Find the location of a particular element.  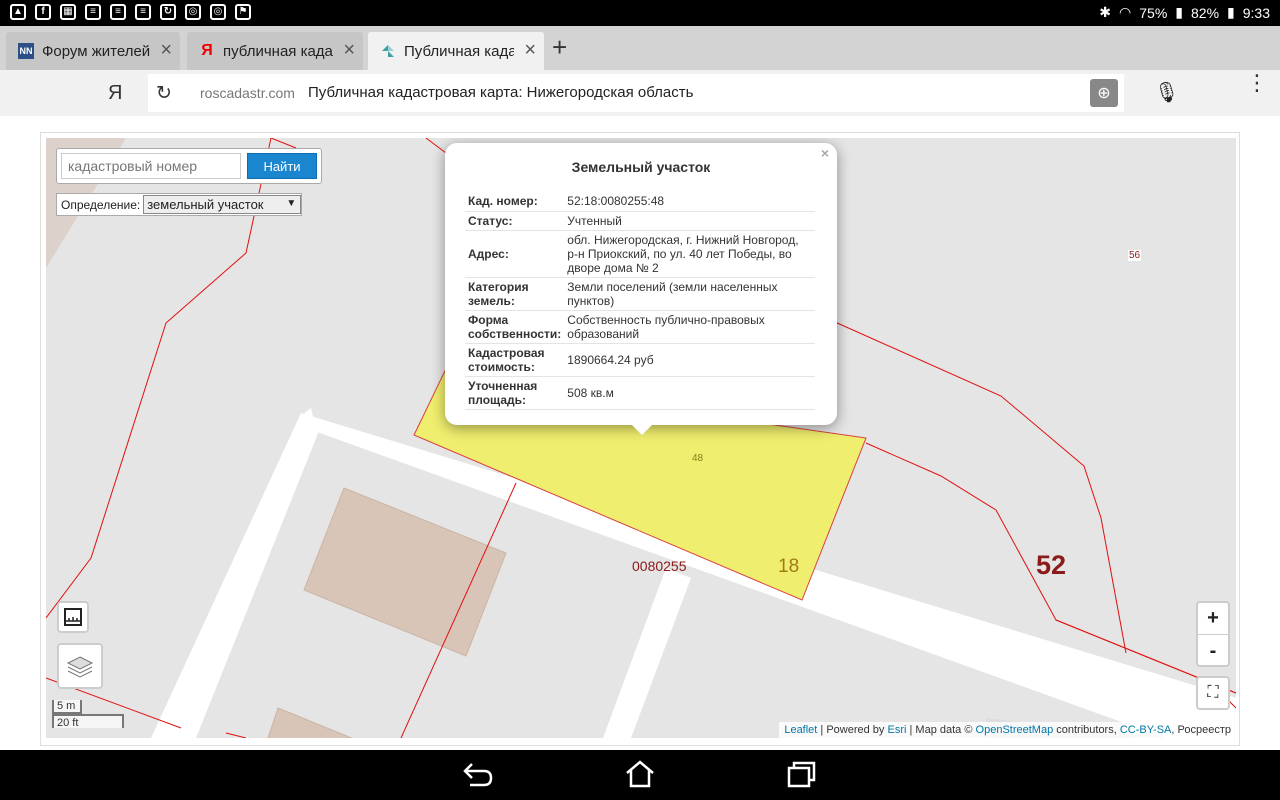

definition-selected-value: земельный участок is located at coordinates (205, 204).